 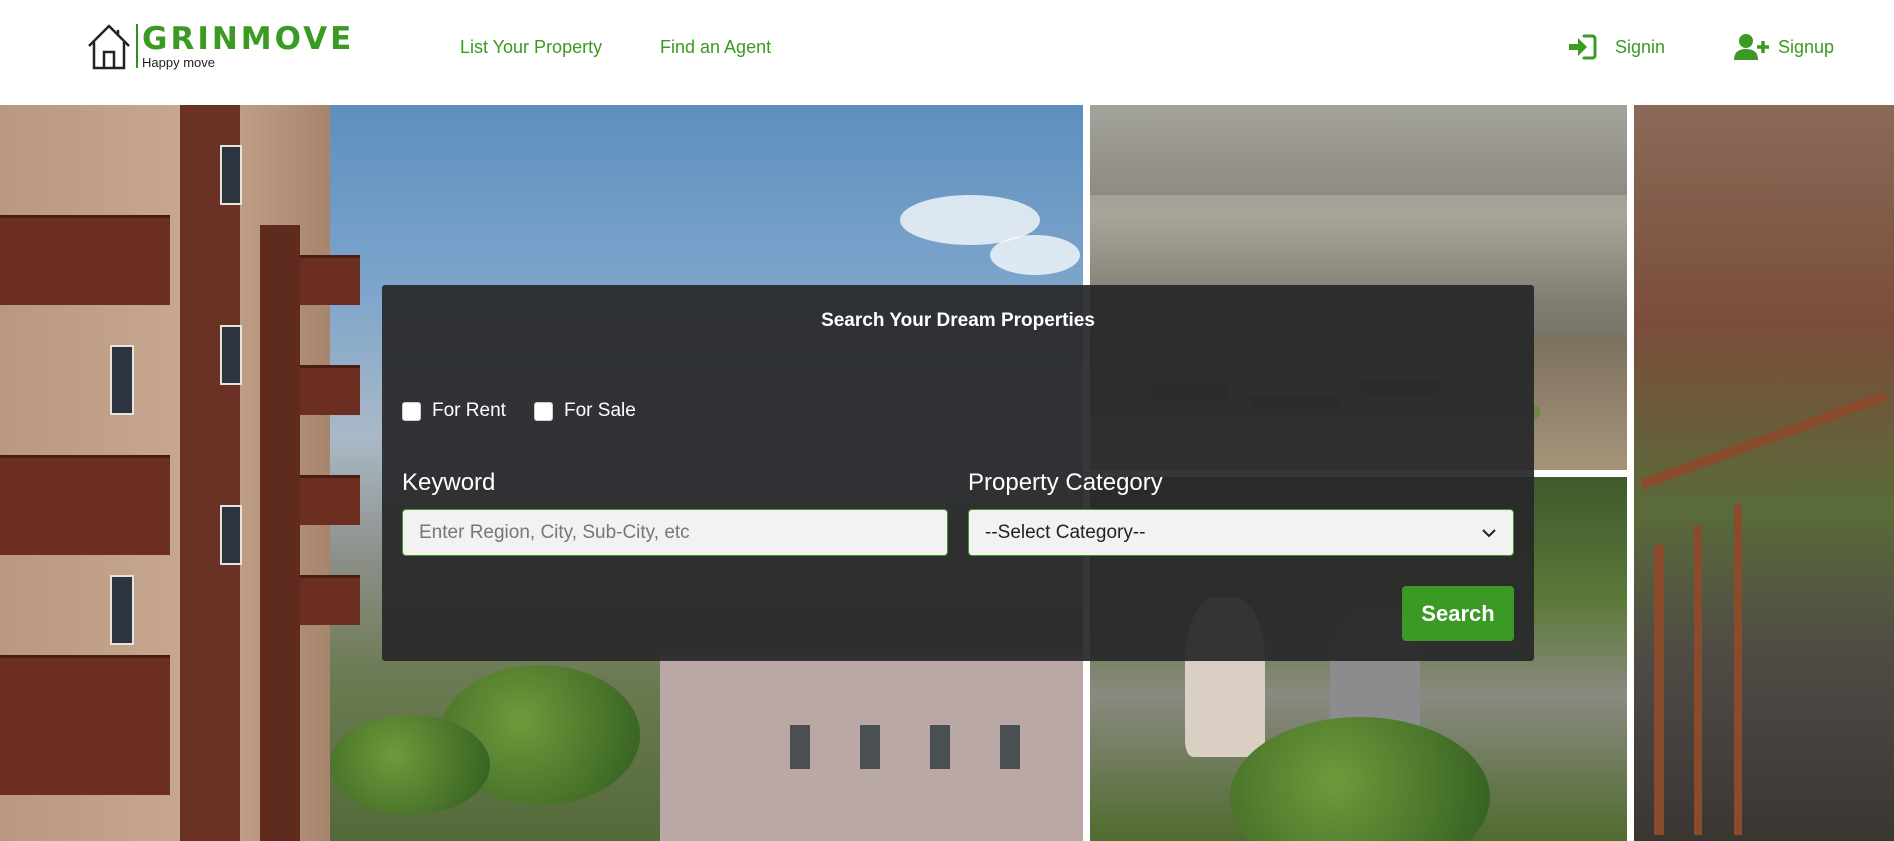 What do you see at coordinates (1035, 255) in the screenshot?
I see `cloud-shape` at bounding box center [1035, 255].